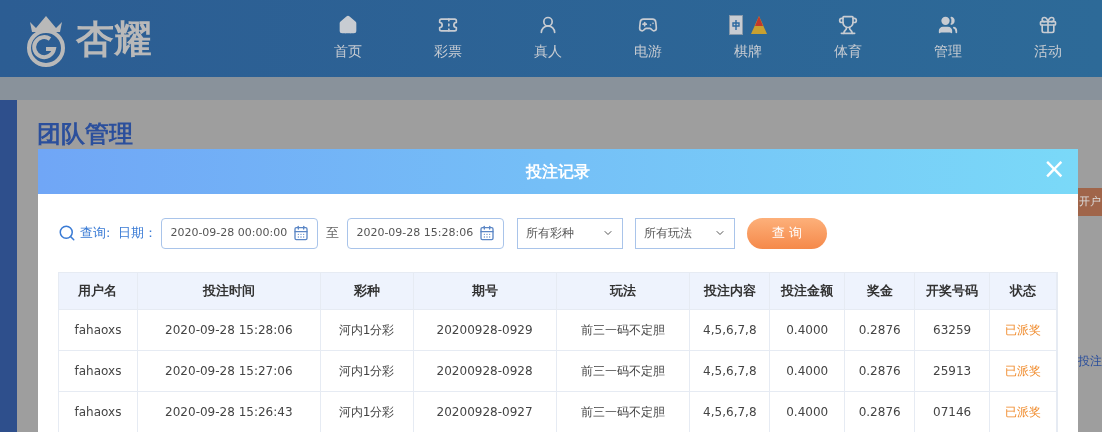 Image resolution: width=1102 pixels, height=432 pixels. I want to click on column-header: 用户名, so click(98, 291).